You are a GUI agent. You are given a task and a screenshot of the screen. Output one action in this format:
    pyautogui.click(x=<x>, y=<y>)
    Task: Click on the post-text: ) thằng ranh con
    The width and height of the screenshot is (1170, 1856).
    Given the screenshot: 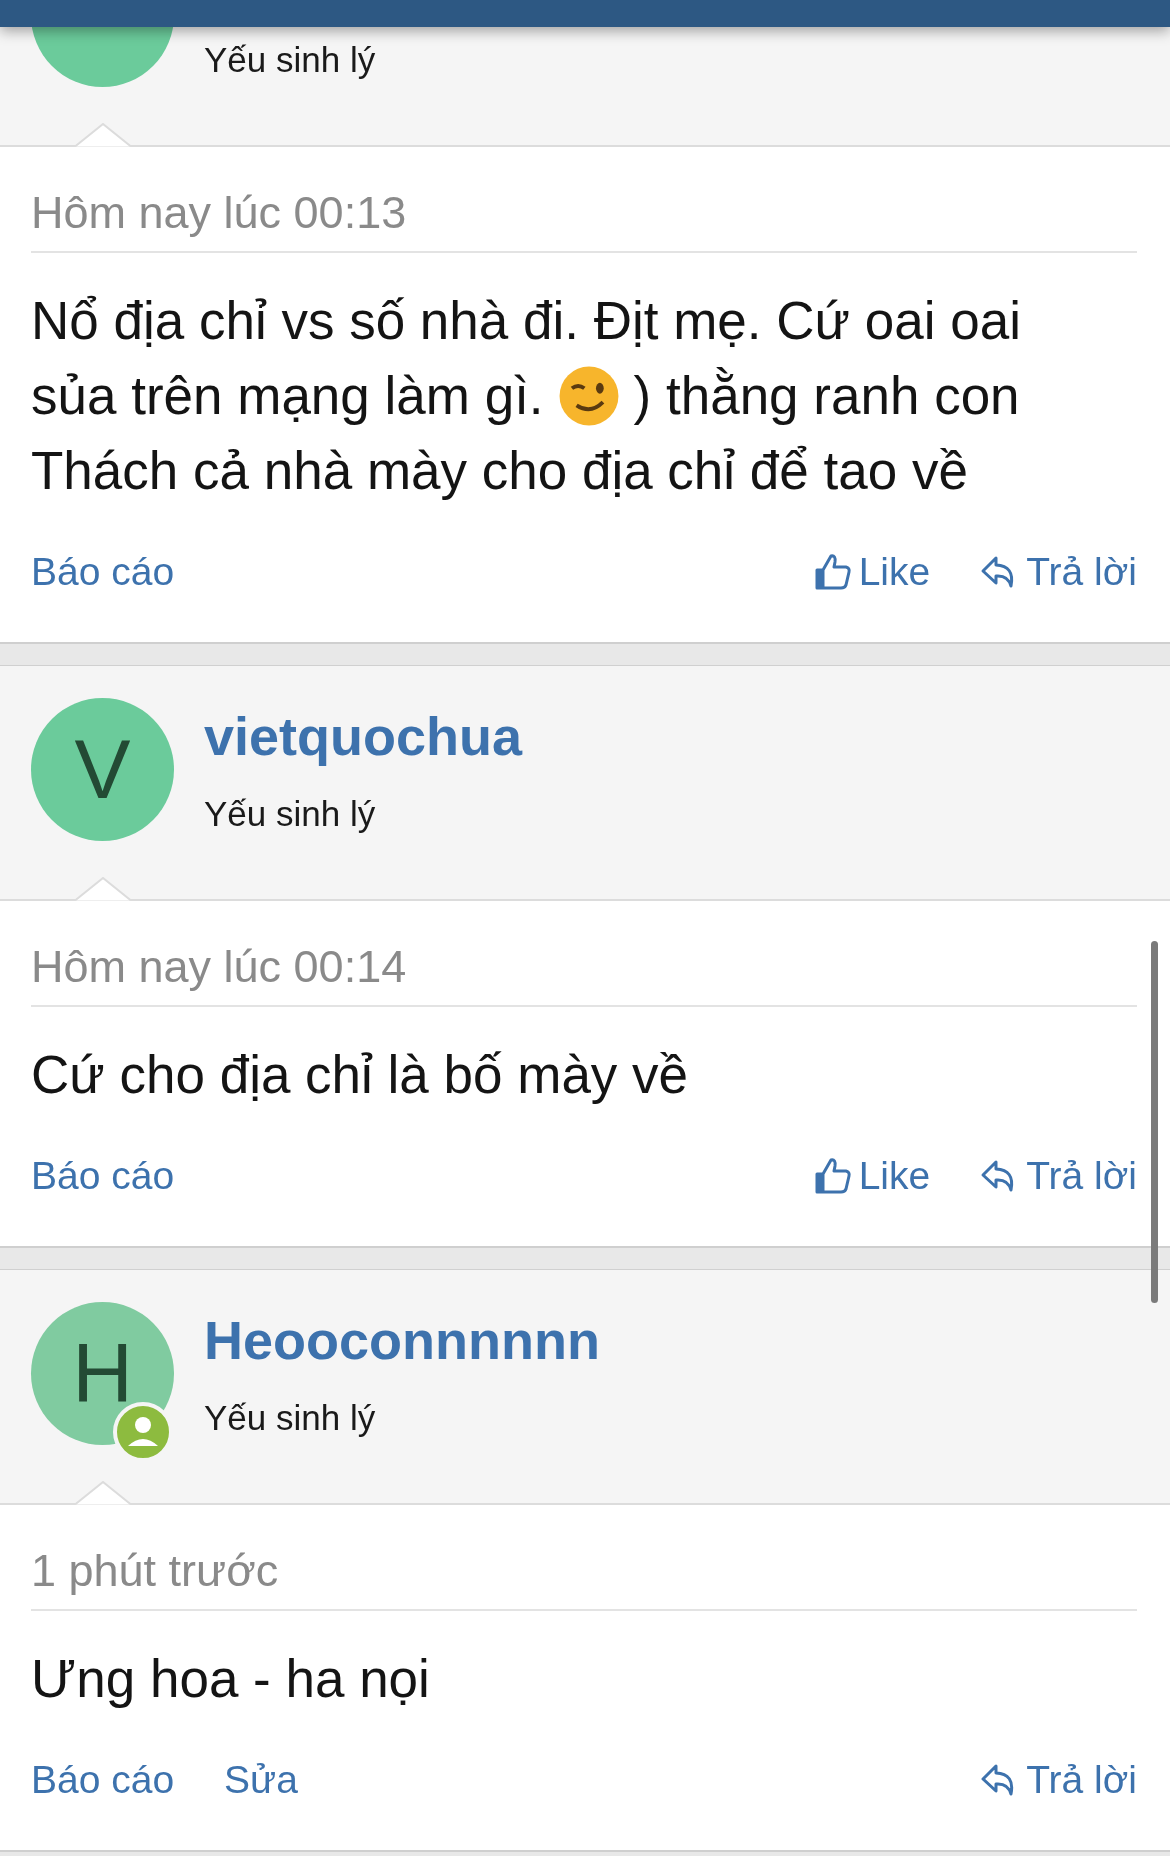 What is the action you would take?
    pyautogui.click(x=826, y=396)
    